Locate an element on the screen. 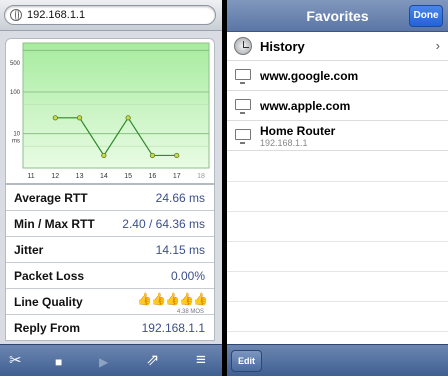  x-tick-label: 15 is located at coordinates (128, 176).